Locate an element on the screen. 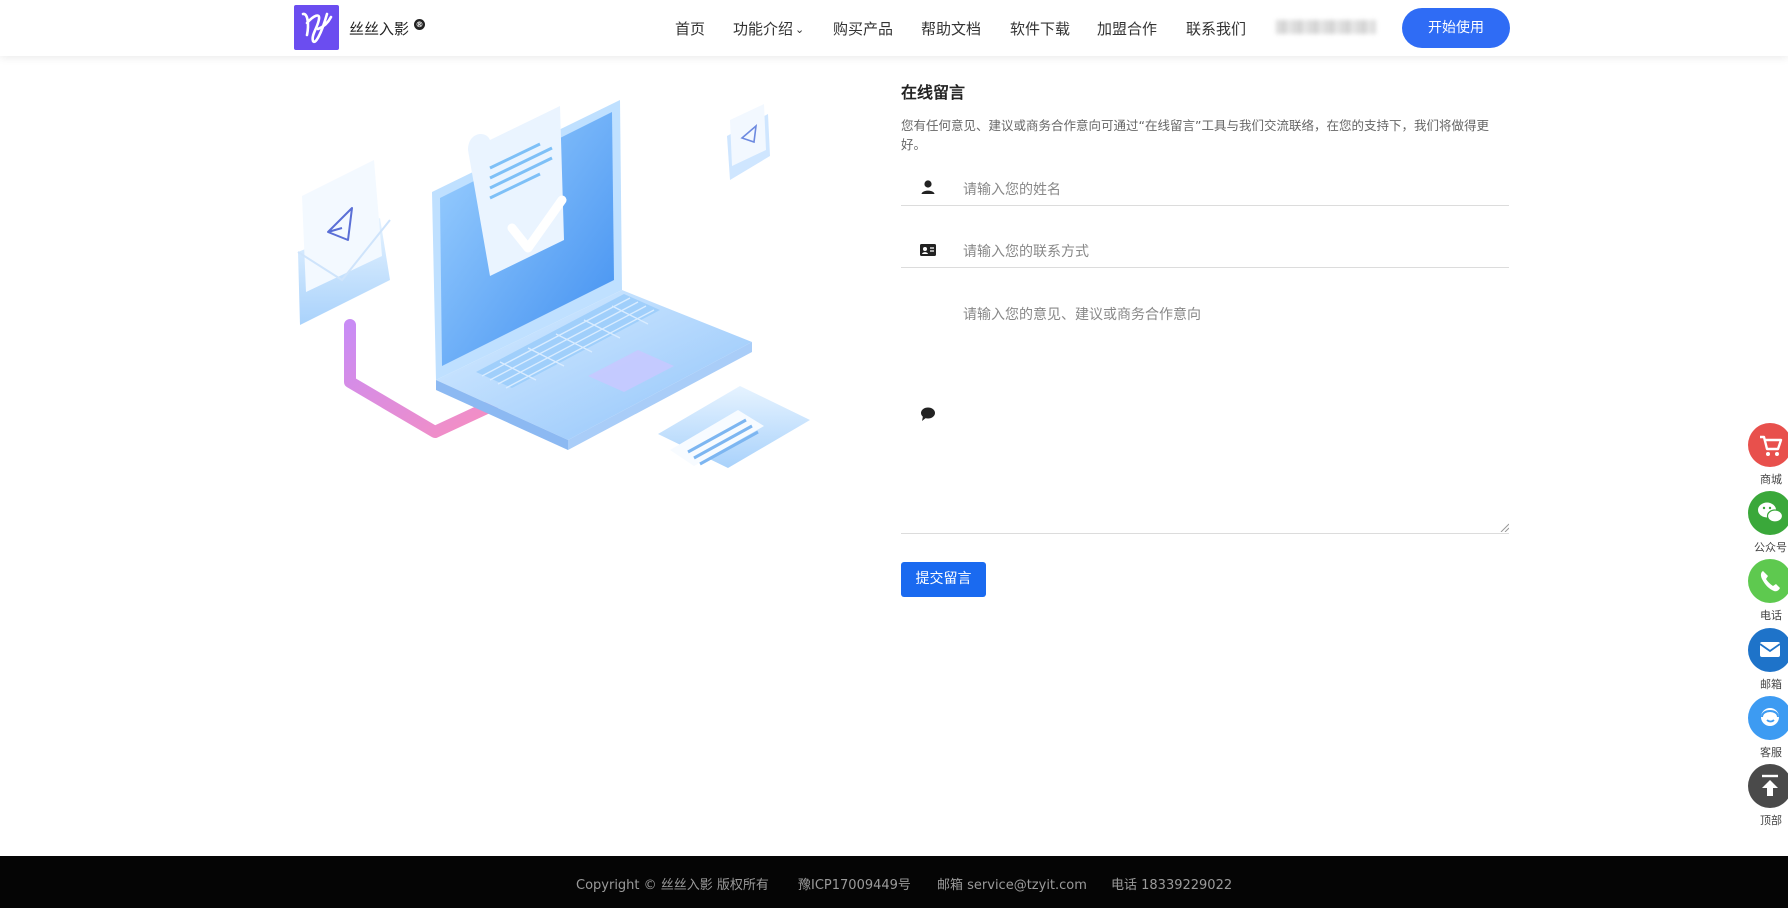  name-input: 请输入您的姓名 is located at coordinates (1012, 189).